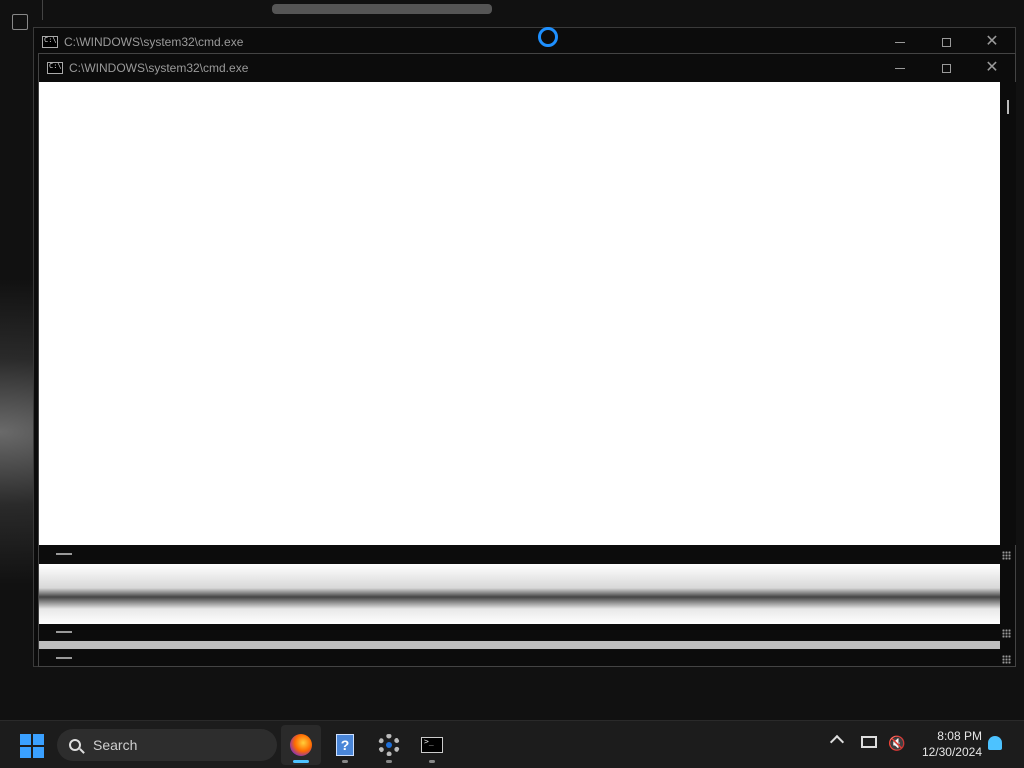  What do you see at coordinates (1008, 313) in the screenshot?
I see `vertical-scrollbar` at bounding box center [1008, 313].